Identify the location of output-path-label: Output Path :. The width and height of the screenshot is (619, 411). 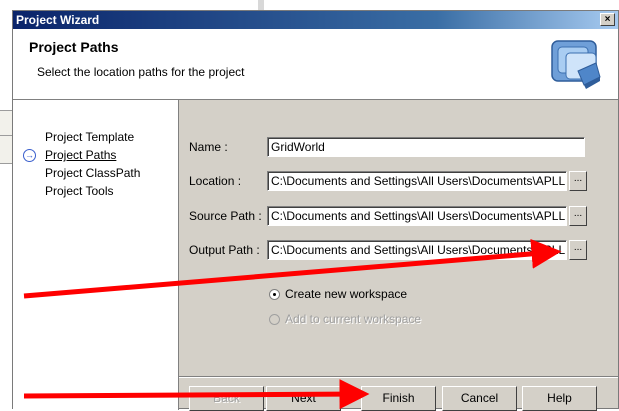
(224, 250).